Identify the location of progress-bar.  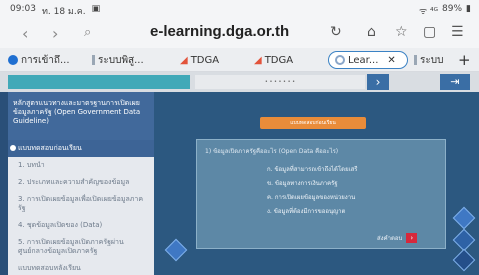
(99, 82).